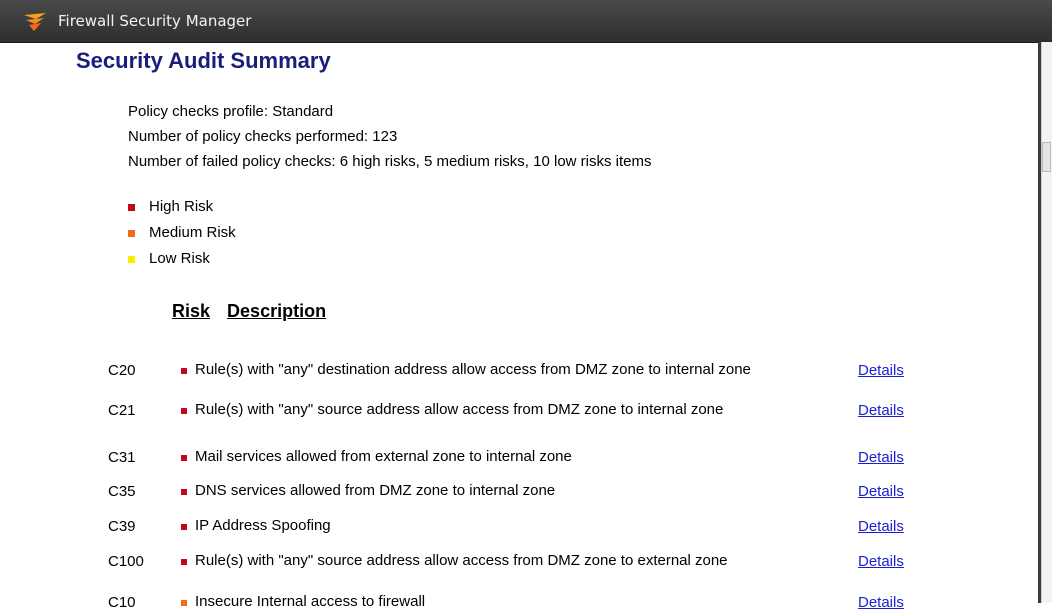 This screenshot has height=611, width=1052. Describe the element at coordinates (192, 232) in the screenshot. I see `legend-label: Medium Risk` at that location.